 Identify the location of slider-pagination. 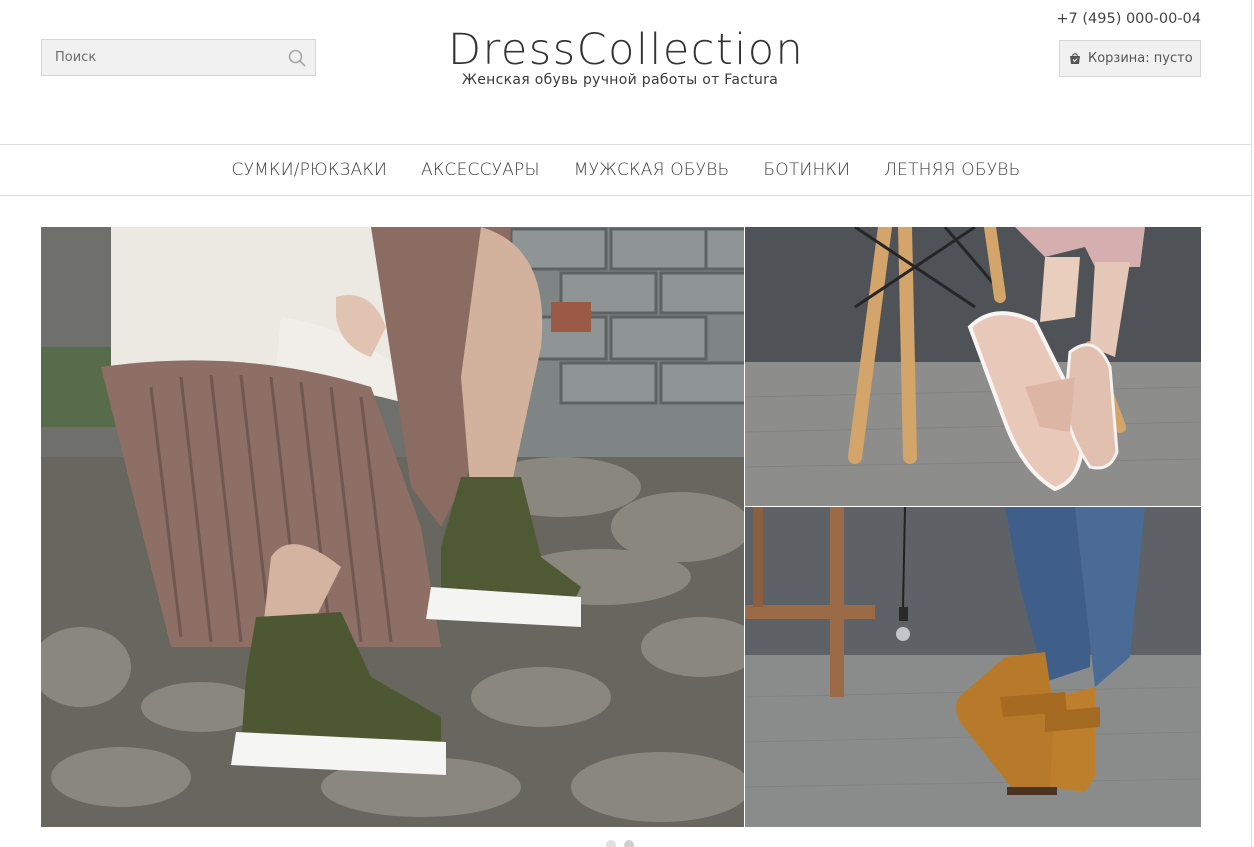
(620, 843).